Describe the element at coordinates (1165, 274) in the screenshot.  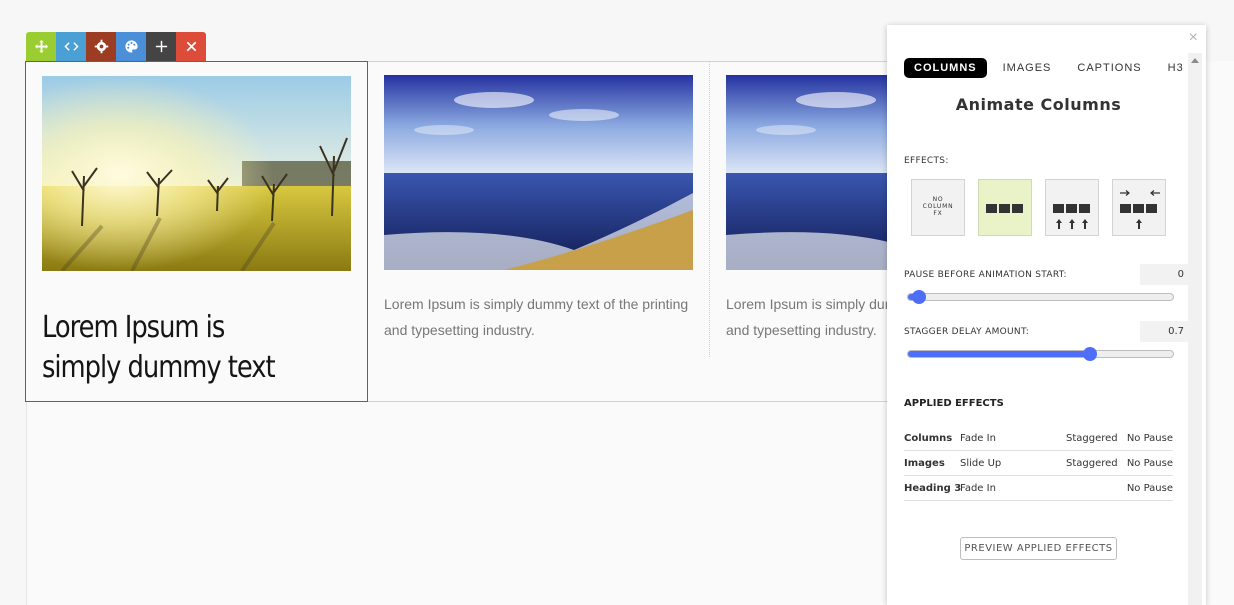
I see `pause-value-input: 0` at that location.